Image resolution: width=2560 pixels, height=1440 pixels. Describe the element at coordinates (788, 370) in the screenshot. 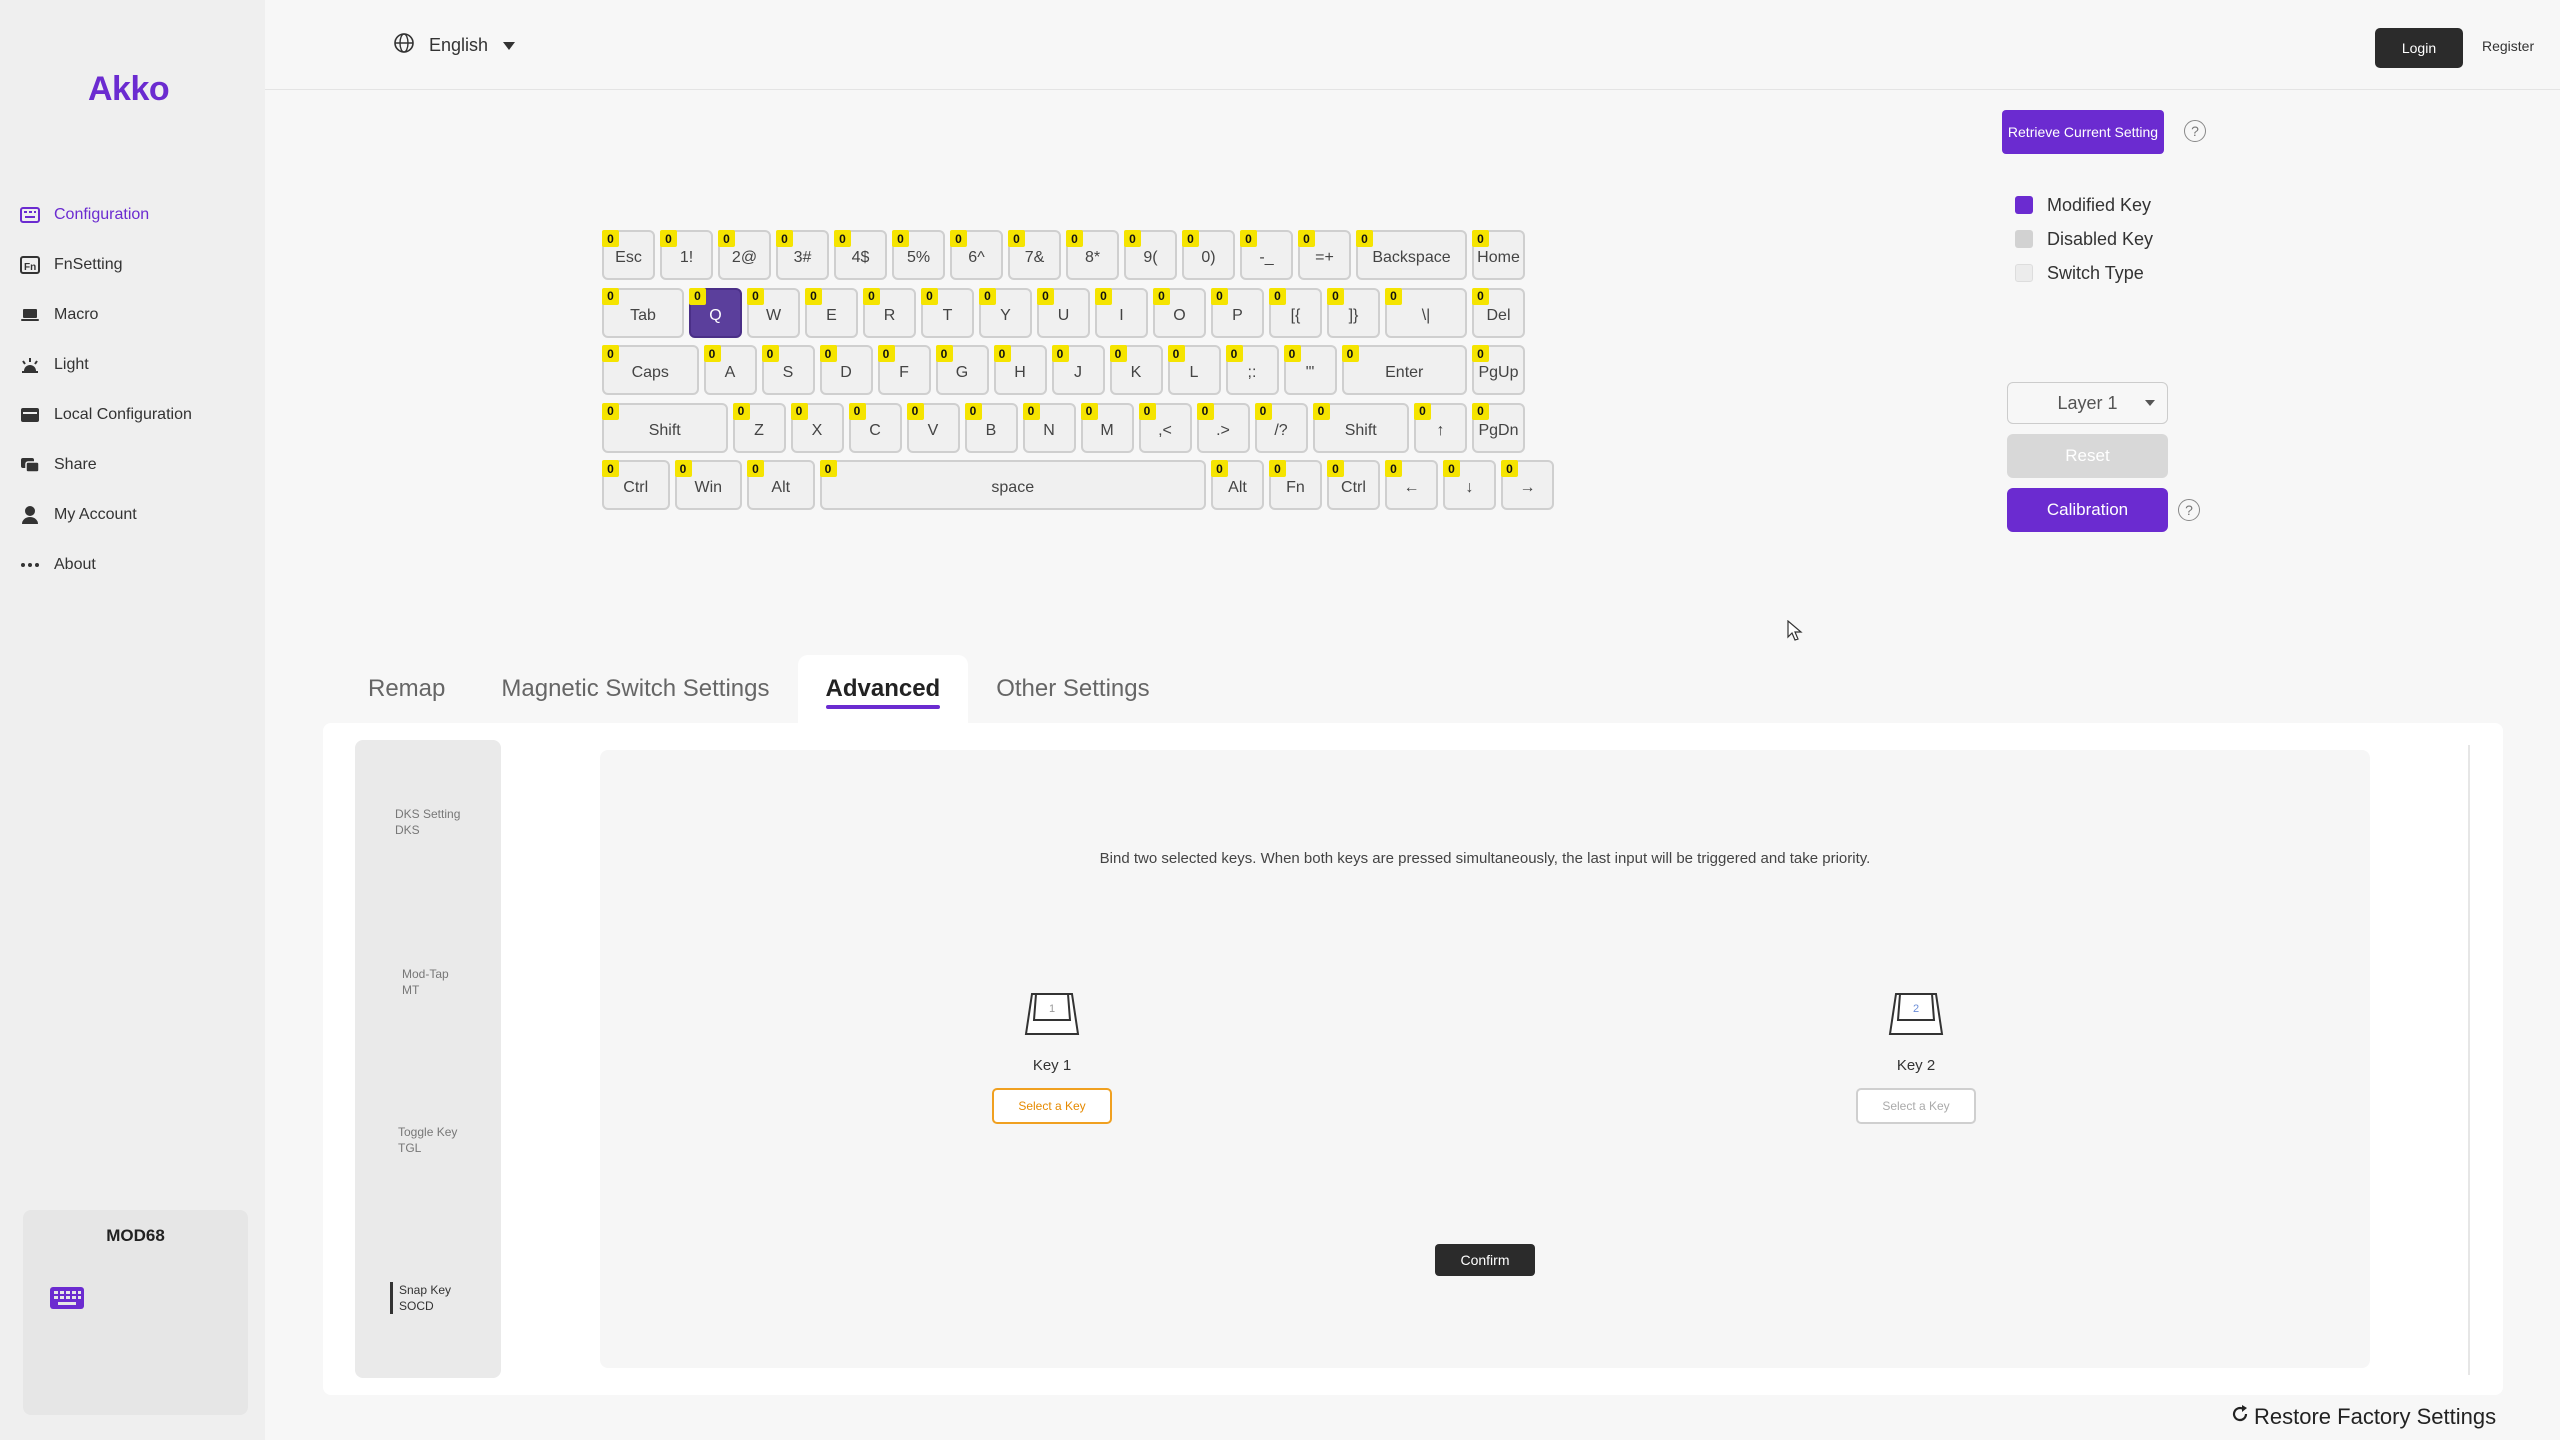

I see `key-s: 0S` at that location.